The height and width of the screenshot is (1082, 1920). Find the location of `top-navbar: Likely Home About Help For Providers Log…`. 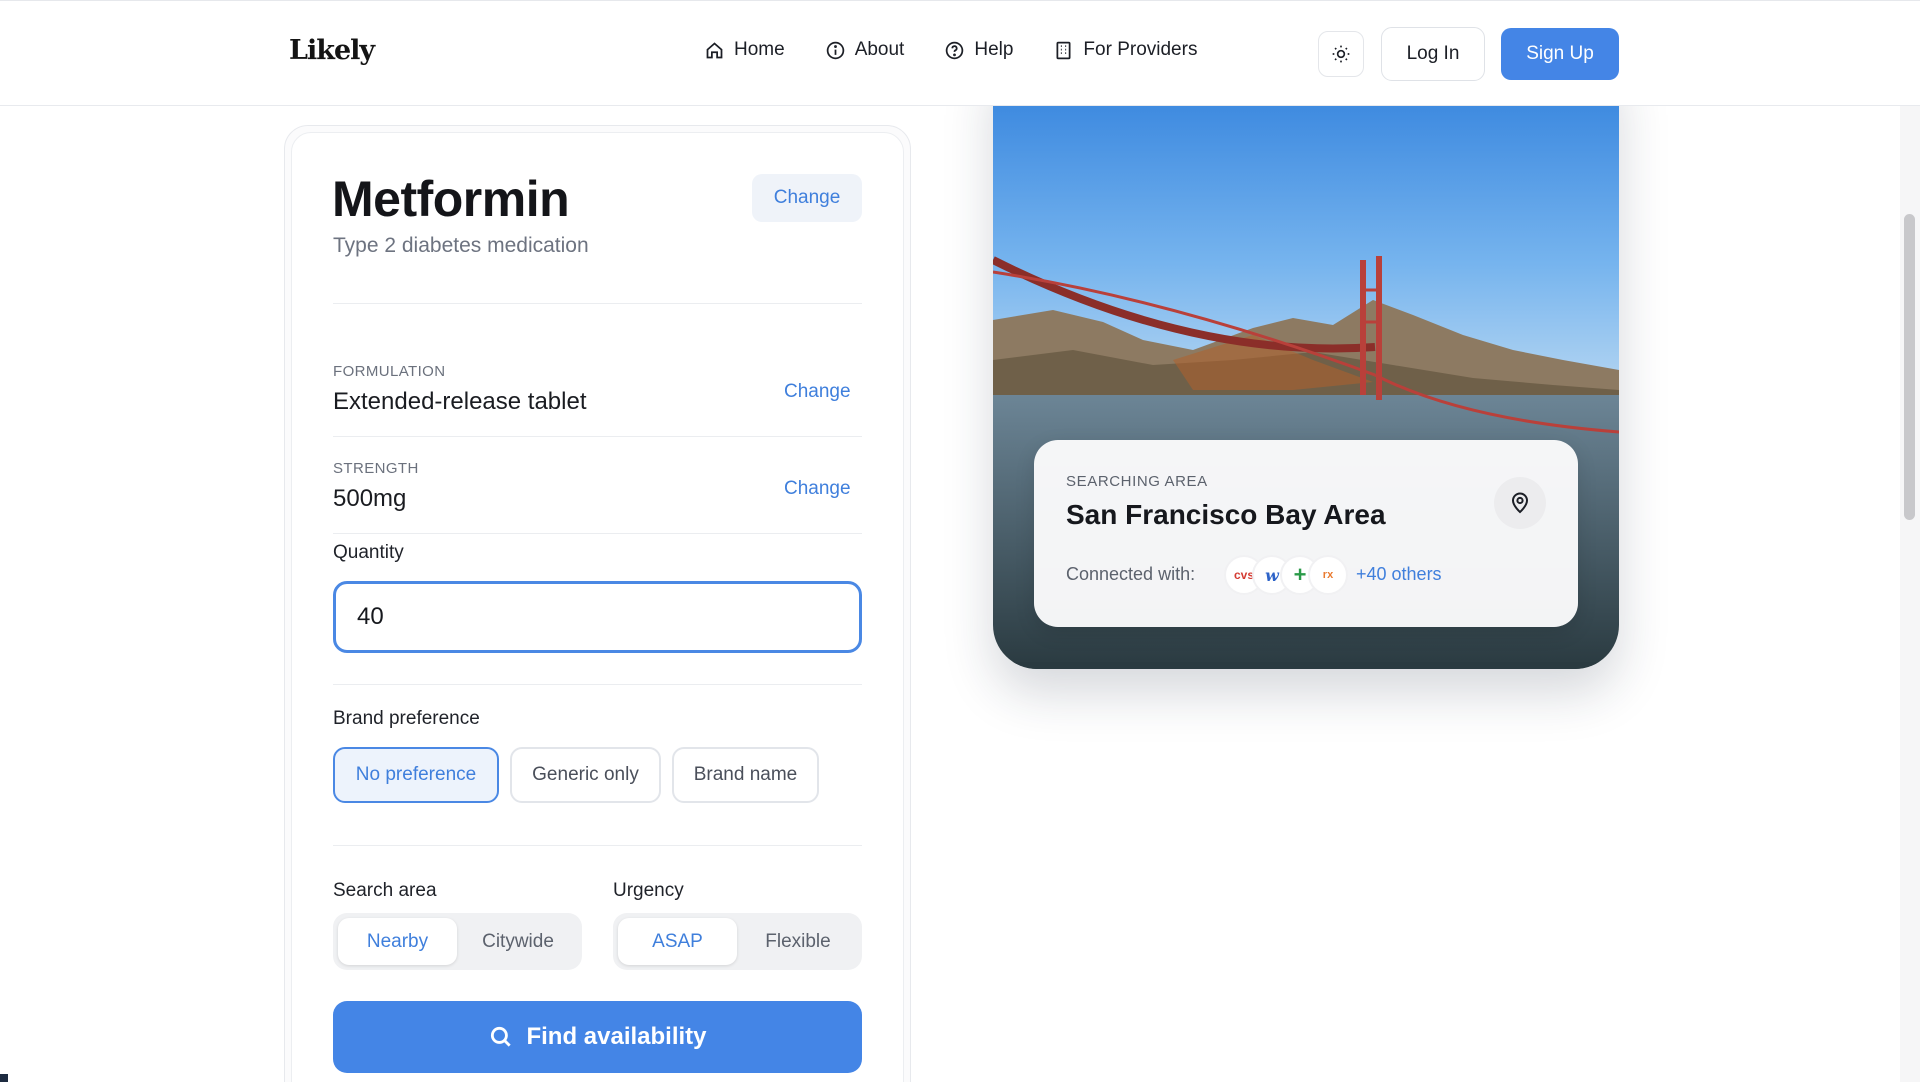

top-navbar: Likely Home About Help For Providers Log… is located at coordinates (960, 53).